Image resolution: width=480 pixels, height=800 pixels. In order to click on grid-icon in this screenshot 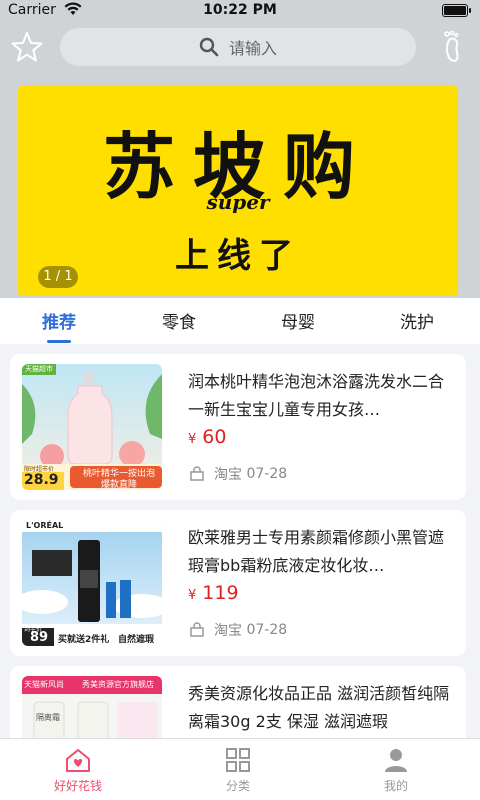, I will do `click(238, 760)`.